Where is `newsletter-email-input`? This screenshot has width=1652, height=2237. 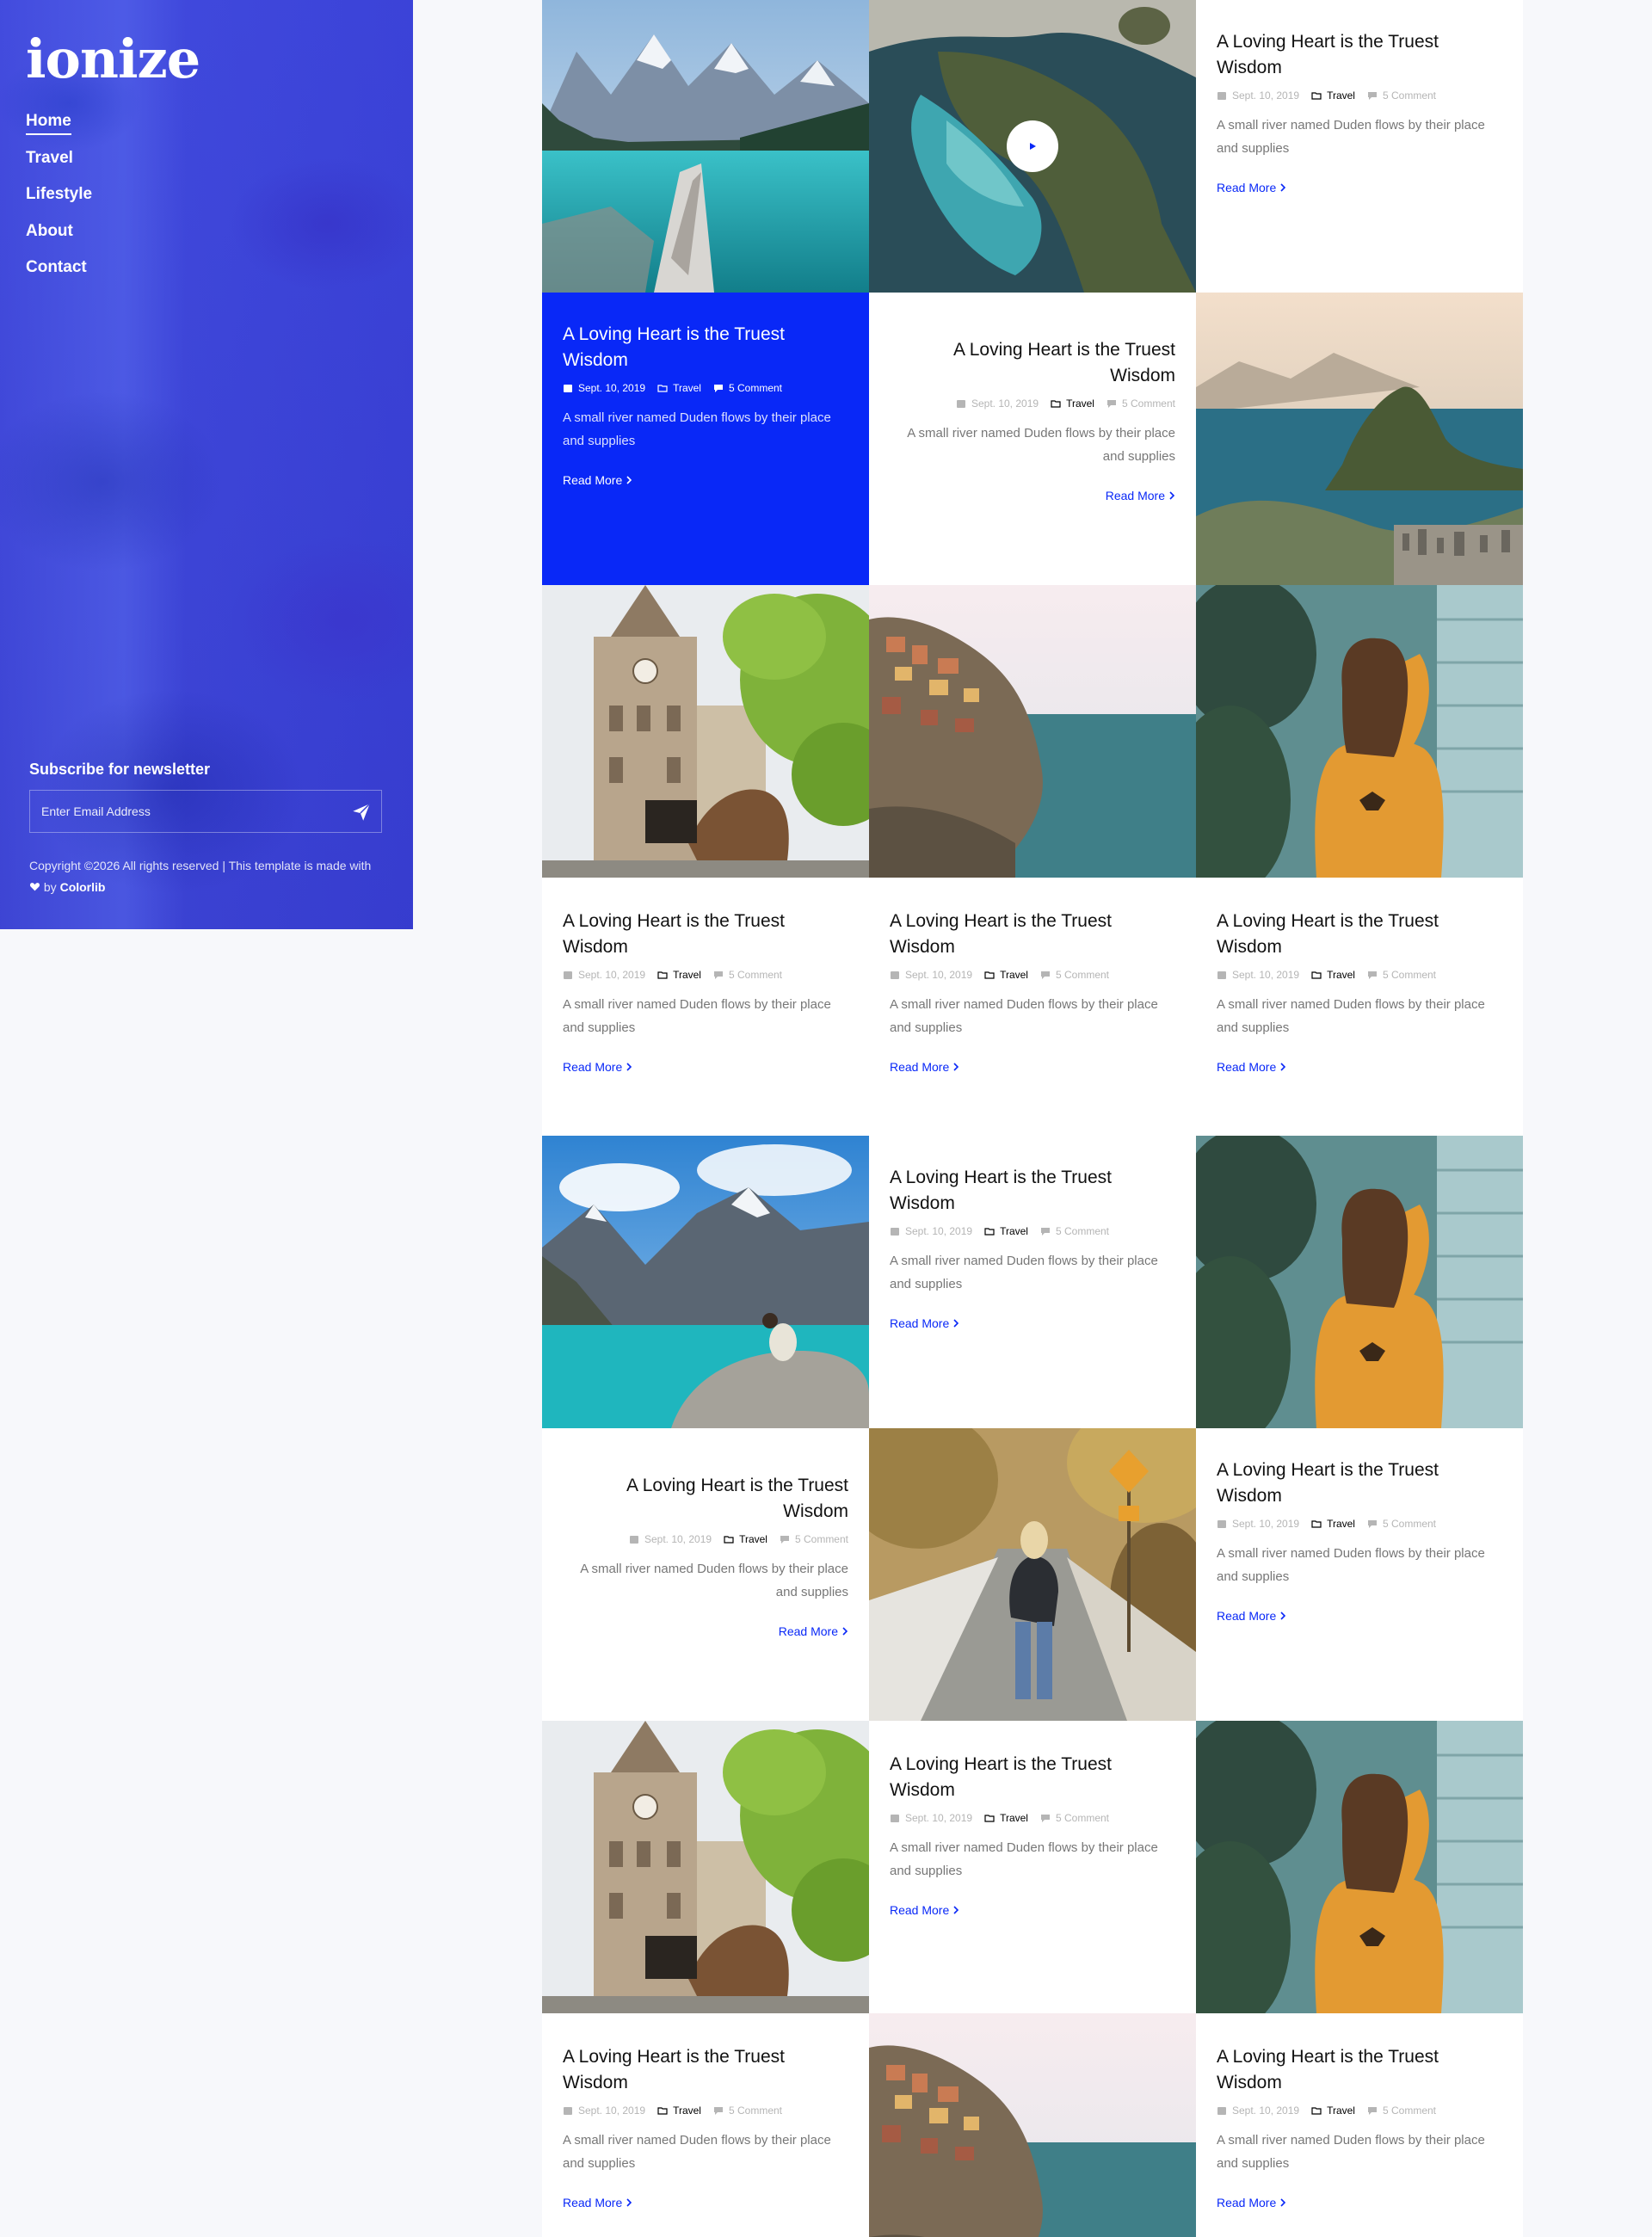
newsletter-email-input is located at coordinates (205, 811).